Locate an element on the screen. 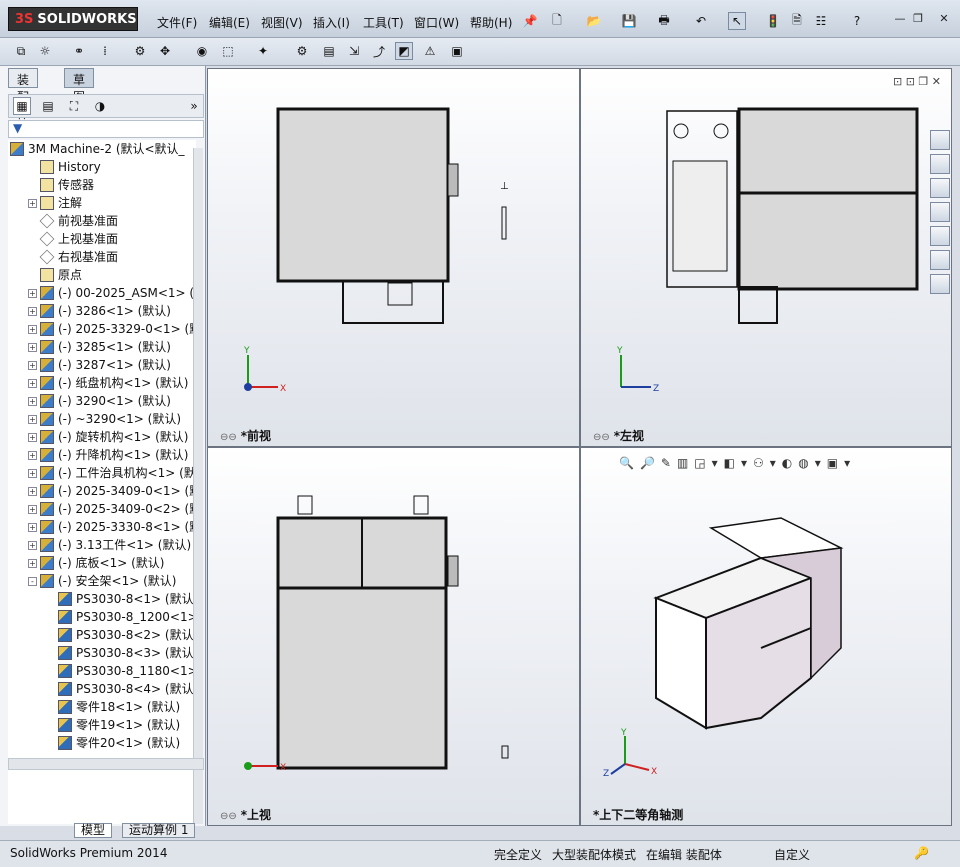 This screenshot has height=867, width=960. solidworks-resources-icon is located at coordinates (940, 140).